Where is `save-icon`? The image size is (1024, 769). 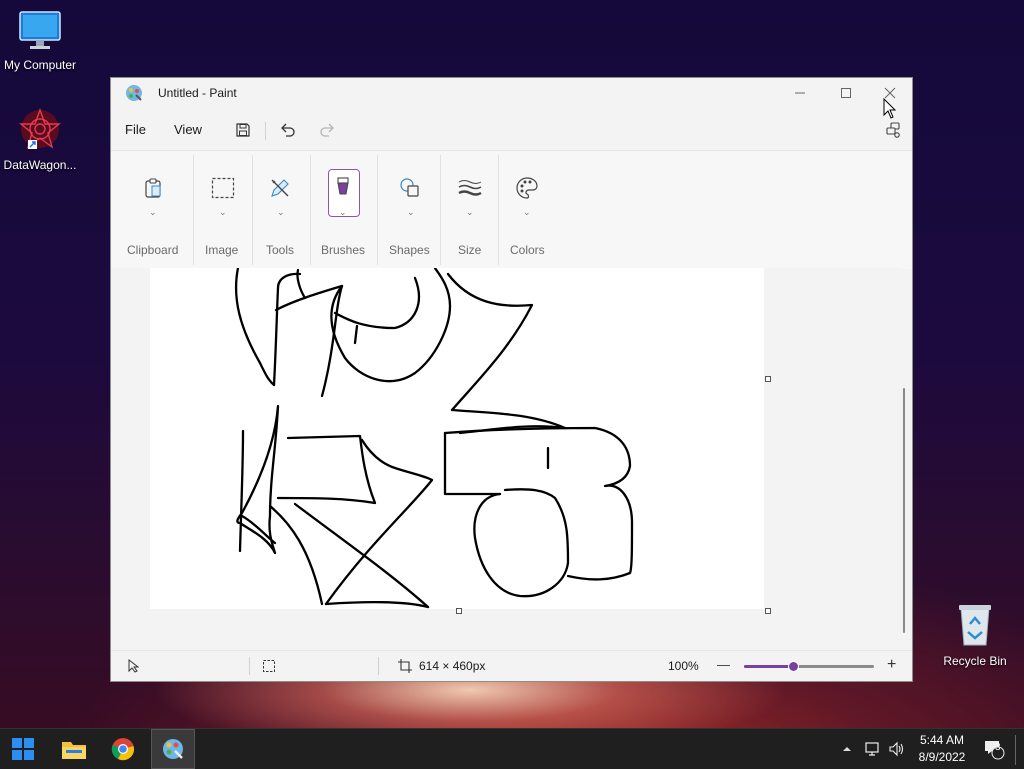
save-icon is located at coordinates (243, 130).